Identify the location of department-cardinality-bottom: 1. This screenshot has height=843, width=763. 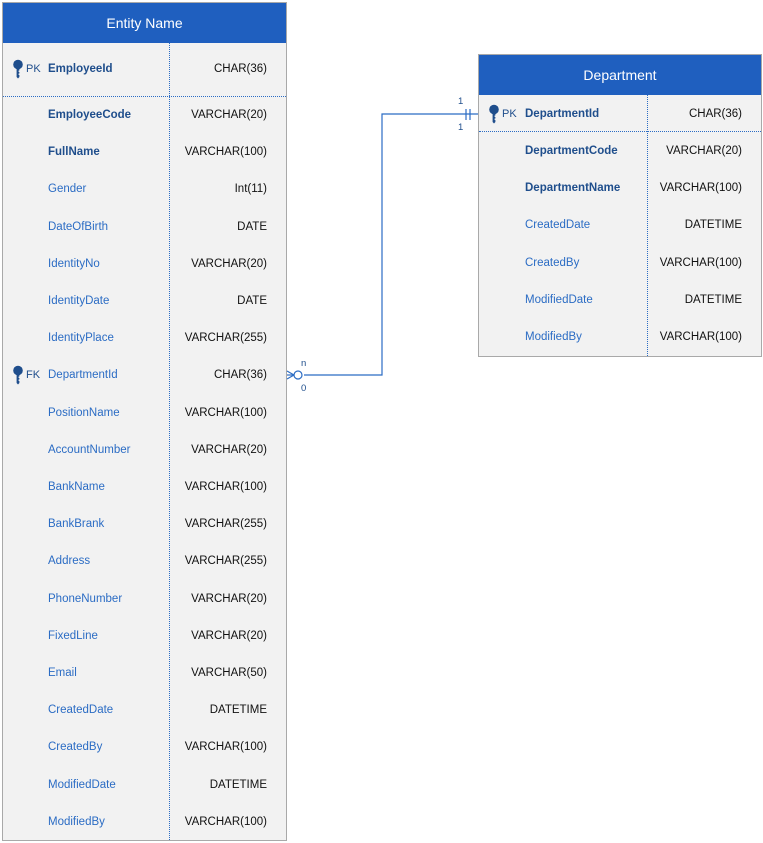
(461, 127).